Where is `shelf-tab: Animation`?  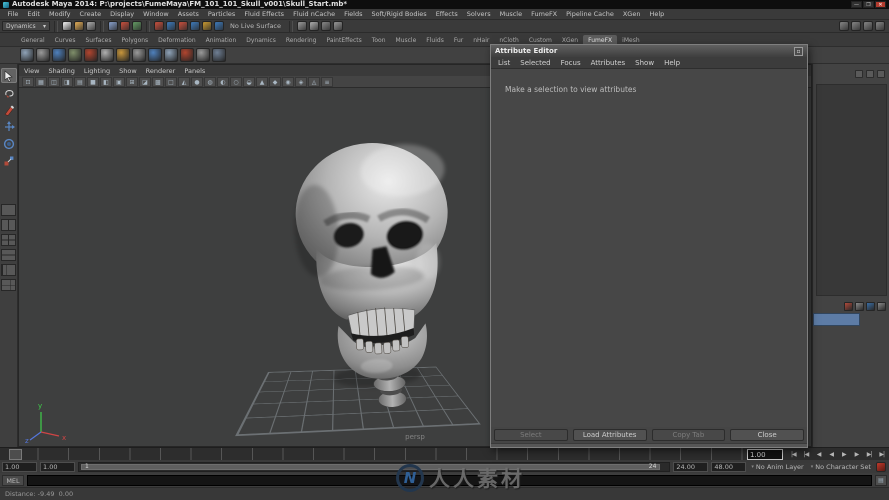
shelf-tab: Animation is located at coordinates (221, 40).